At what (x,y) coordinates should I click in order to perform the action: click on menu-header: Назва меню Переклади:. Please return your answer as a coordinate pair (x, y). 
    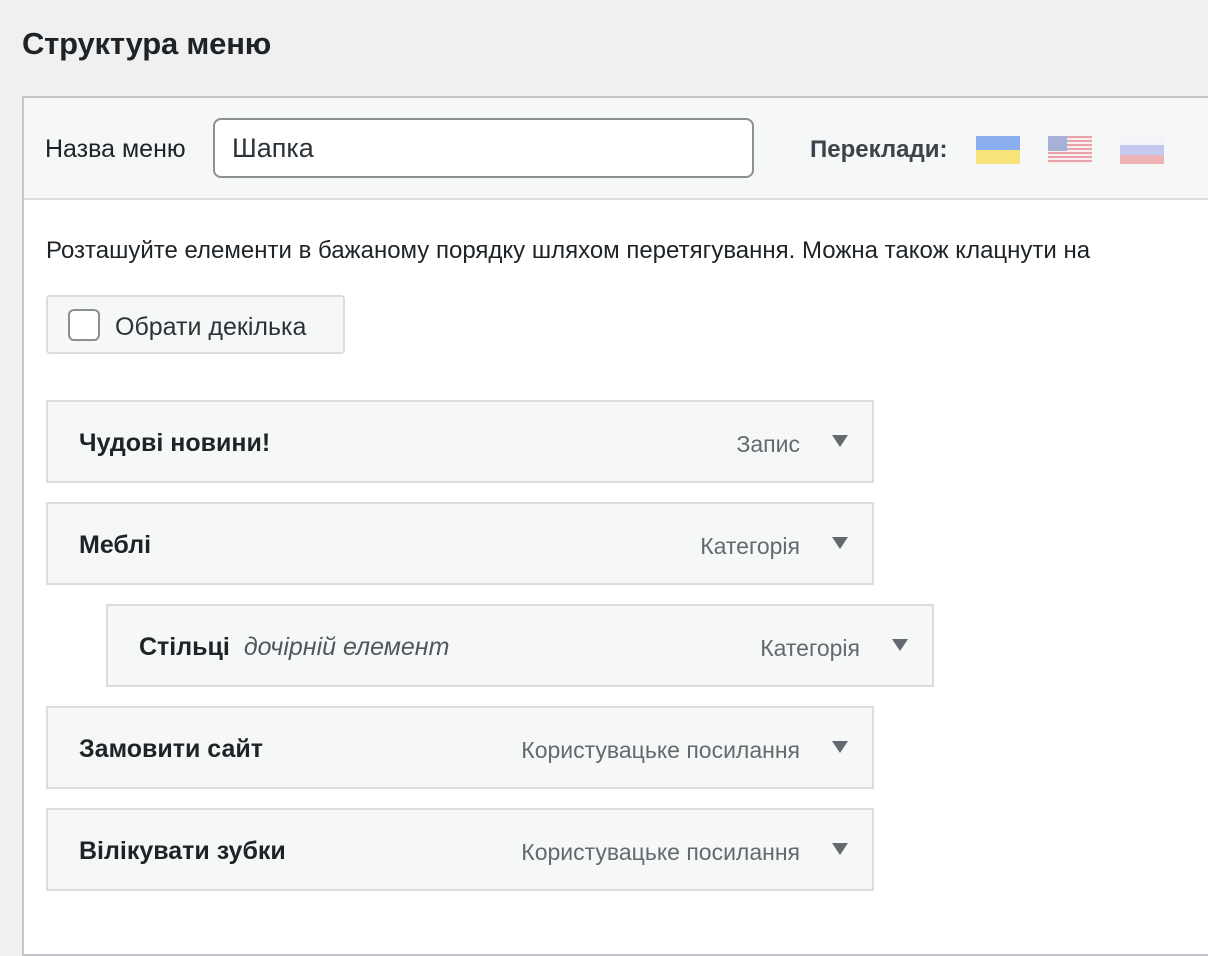
    Looking at the image, I should click on (616, 149).